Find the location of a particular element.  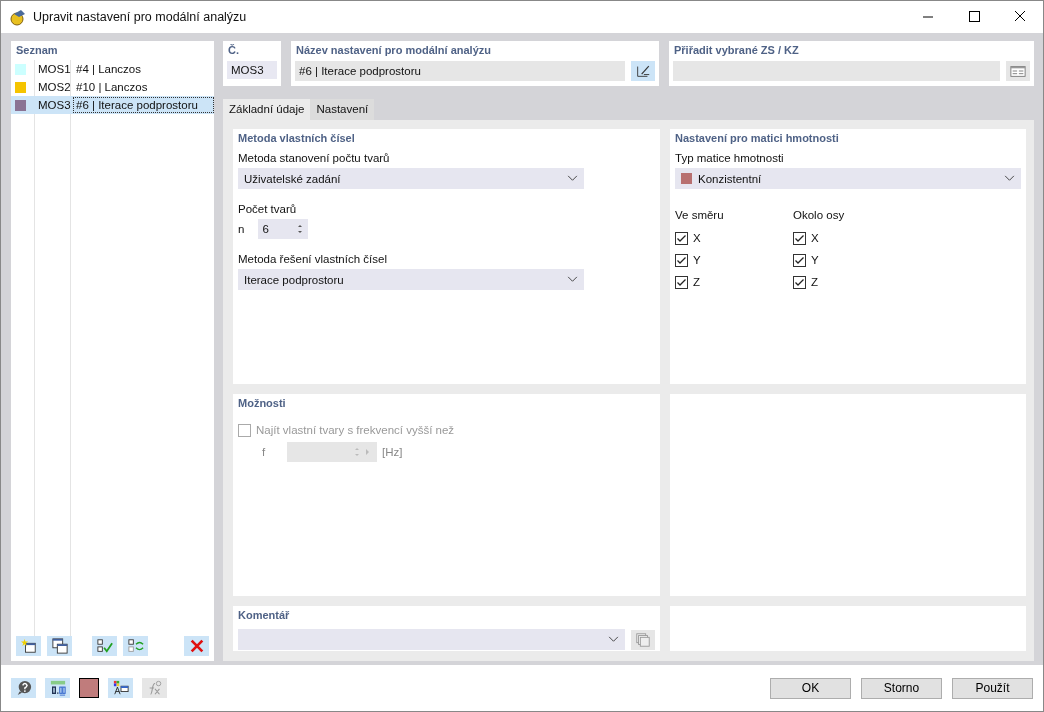

item-id: MOS2 is located at coordinates (54, 87).